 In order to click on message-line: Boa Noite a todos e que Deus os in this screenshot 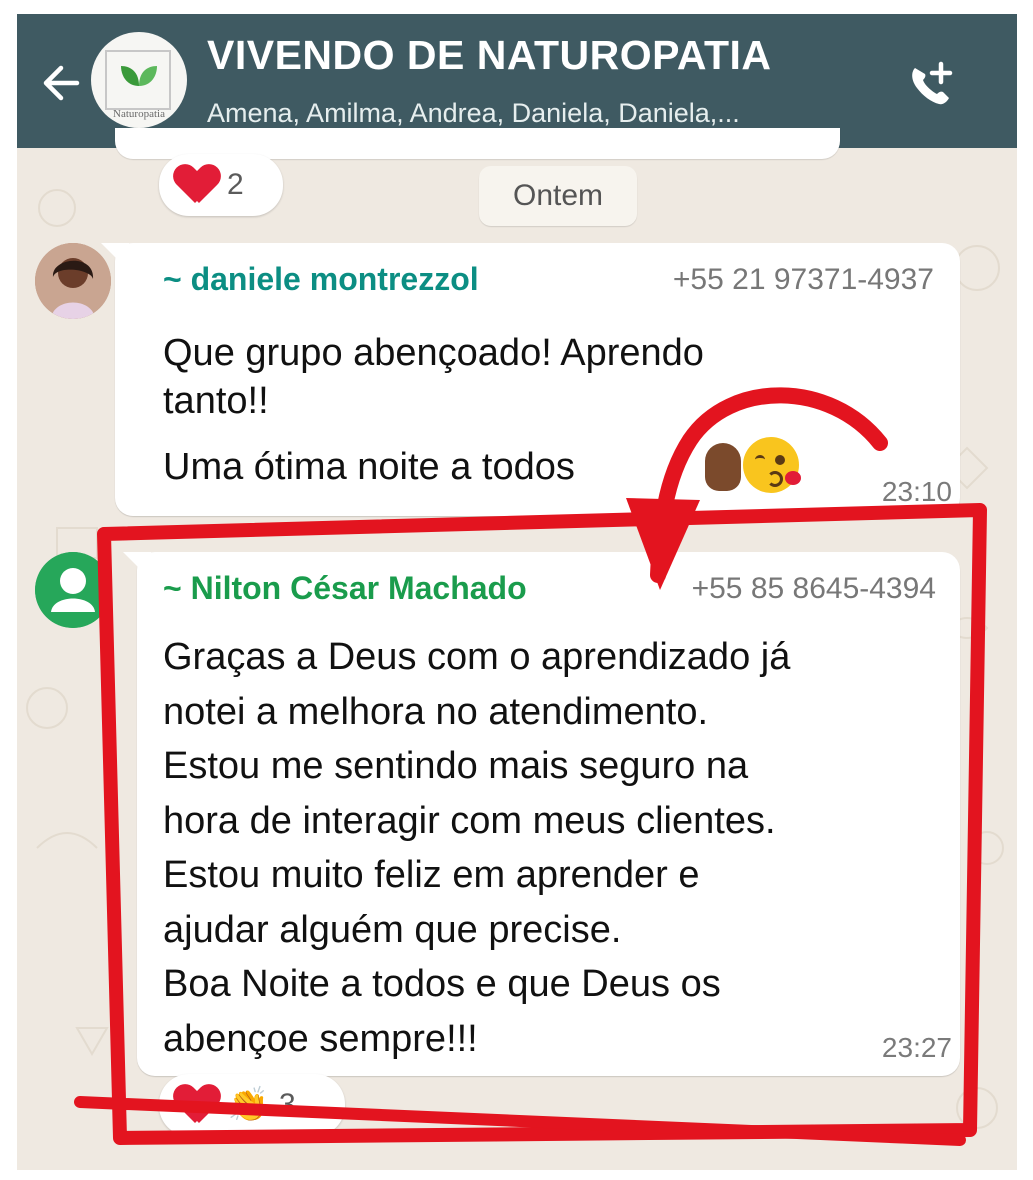, I will do `click(442, 984)`.